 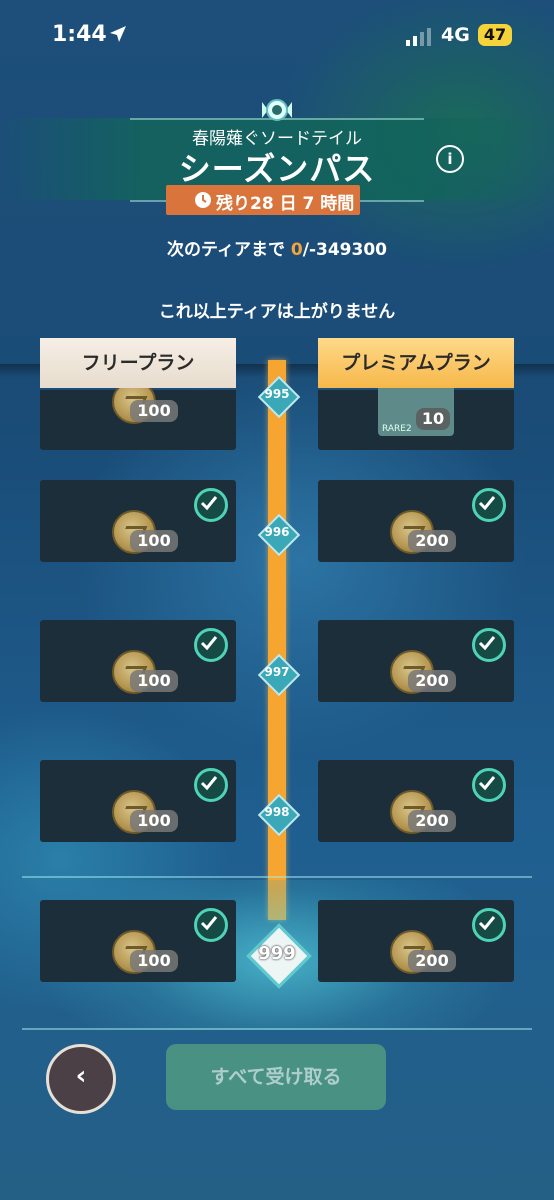 What do you see at coordinates (229, 250) in the screenshot?
I see `progress-prefix: 次のティアまで` at bounding box center [229, 250].